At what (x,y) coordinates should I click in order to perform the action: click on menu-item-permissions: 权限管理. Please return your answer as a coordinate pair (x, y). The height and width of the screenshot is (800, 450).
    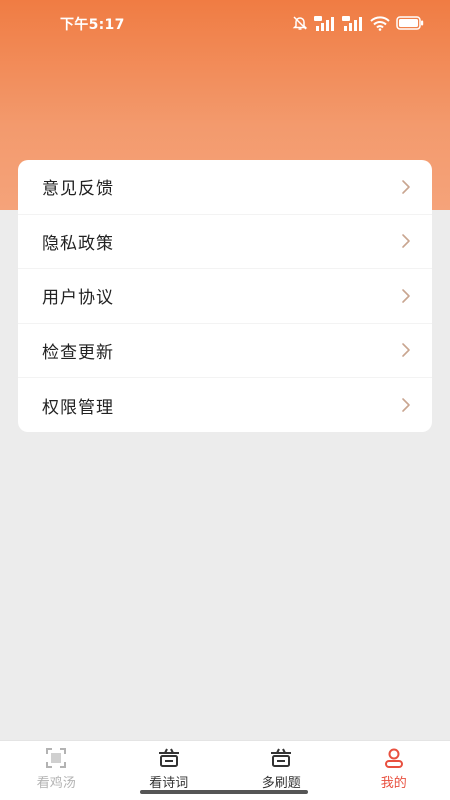
    Looking at the image, I should click on (225, 405).